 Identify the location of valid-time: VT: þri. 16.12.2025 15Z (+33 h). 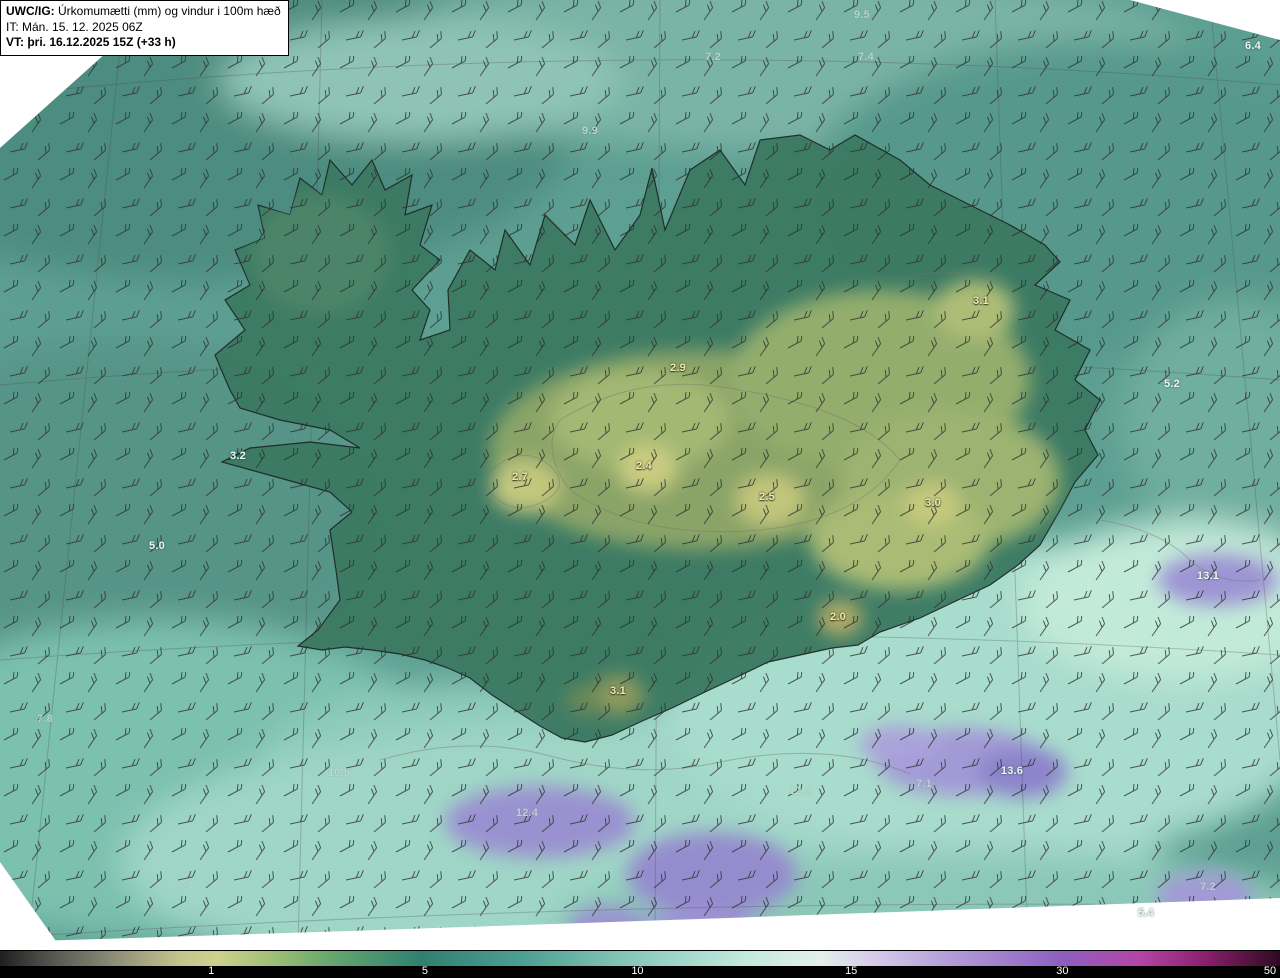
(143, 43).